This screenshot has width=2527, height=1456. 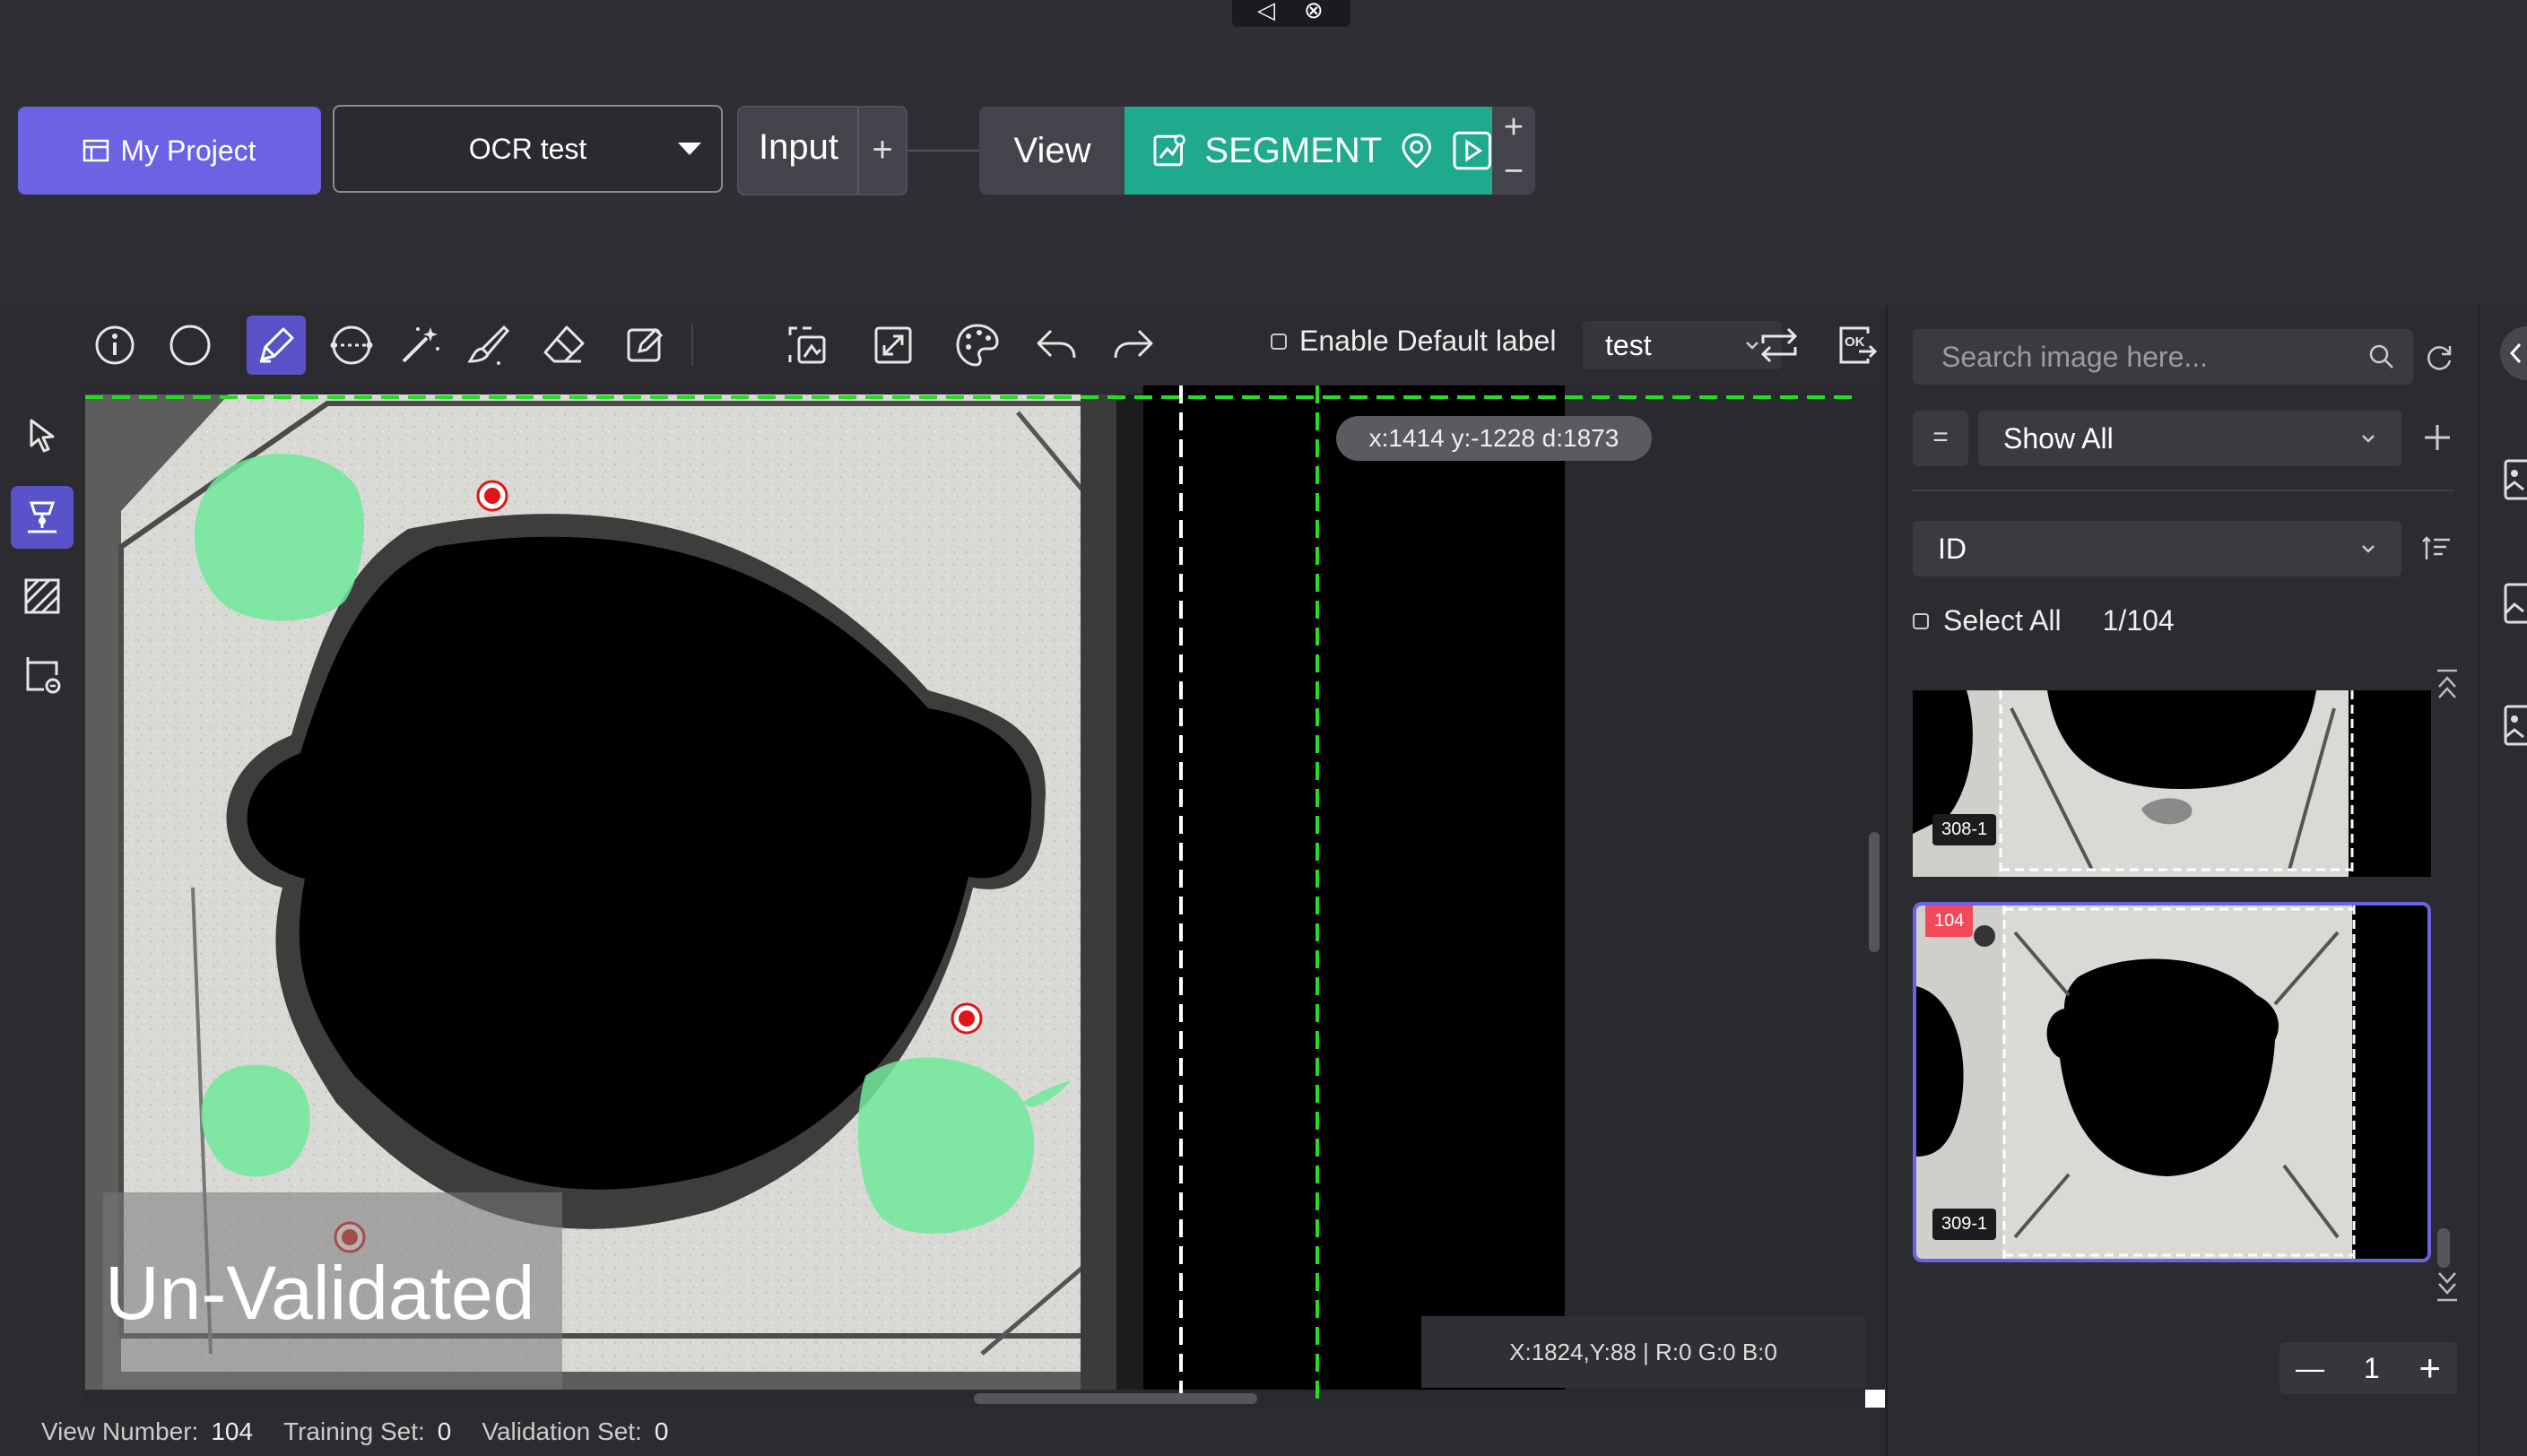 What do you see at coordinates (1921, 620) in the screenshot?
I see `select-all-checkbox` at bounding box center [1921, 620].